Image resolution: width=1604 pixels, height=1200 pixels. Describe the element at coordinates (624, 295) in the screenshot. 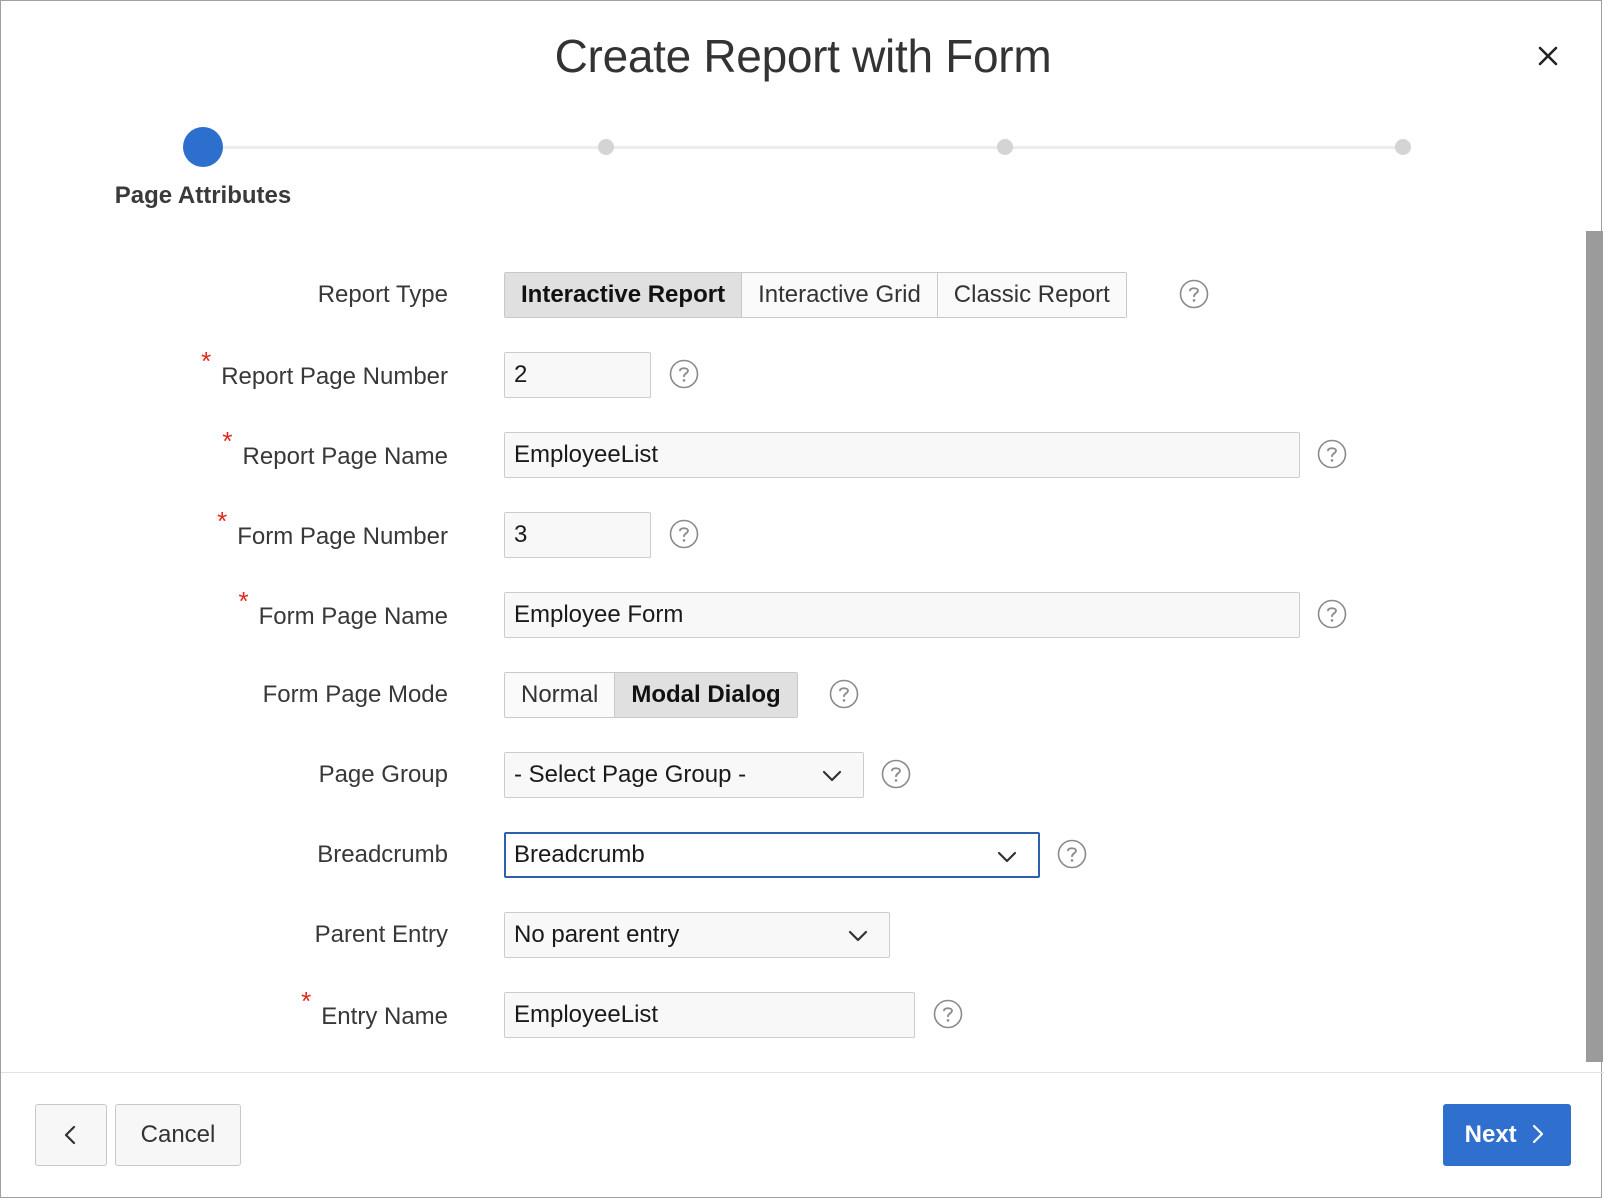

I see `report-type-interactive-report: Interactive Report` at that location.